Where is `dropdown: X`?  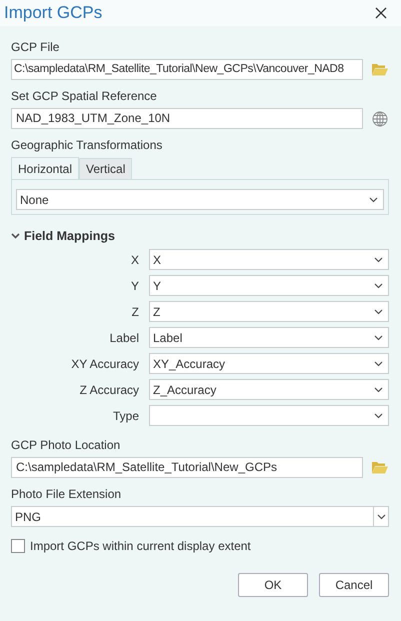 dropdown: X is located at coordinates (269, 259).